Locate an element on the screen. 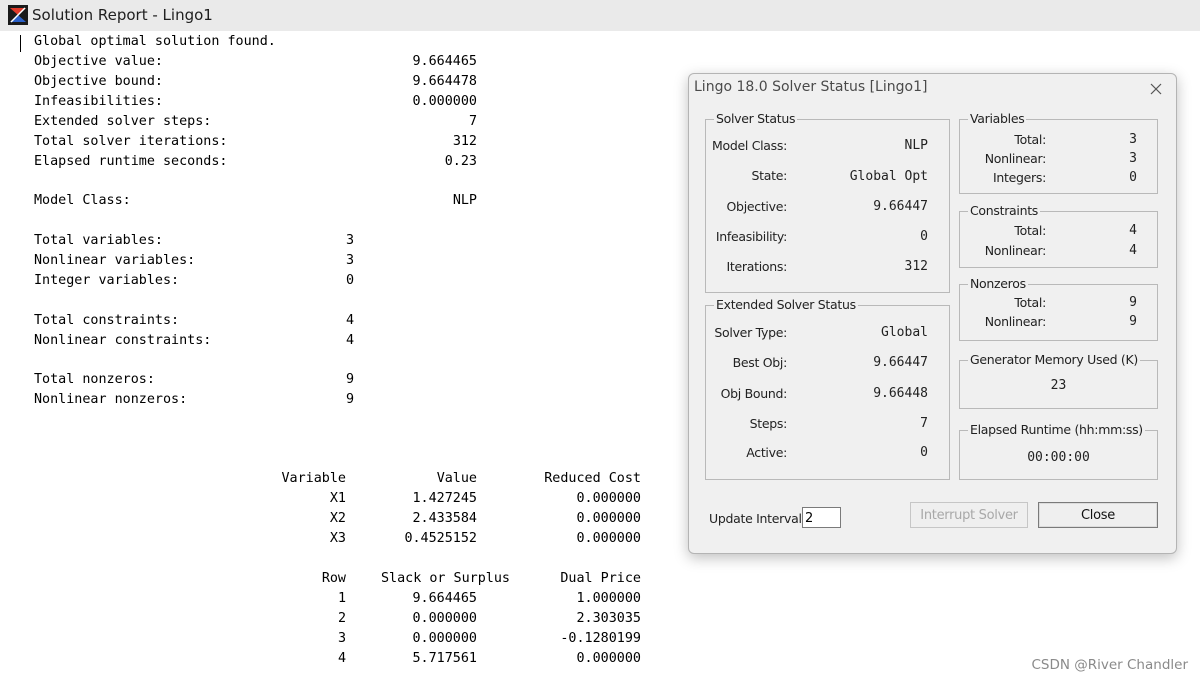  report-line-found: Global optimal solution found. is located at coordinates (155, 41).